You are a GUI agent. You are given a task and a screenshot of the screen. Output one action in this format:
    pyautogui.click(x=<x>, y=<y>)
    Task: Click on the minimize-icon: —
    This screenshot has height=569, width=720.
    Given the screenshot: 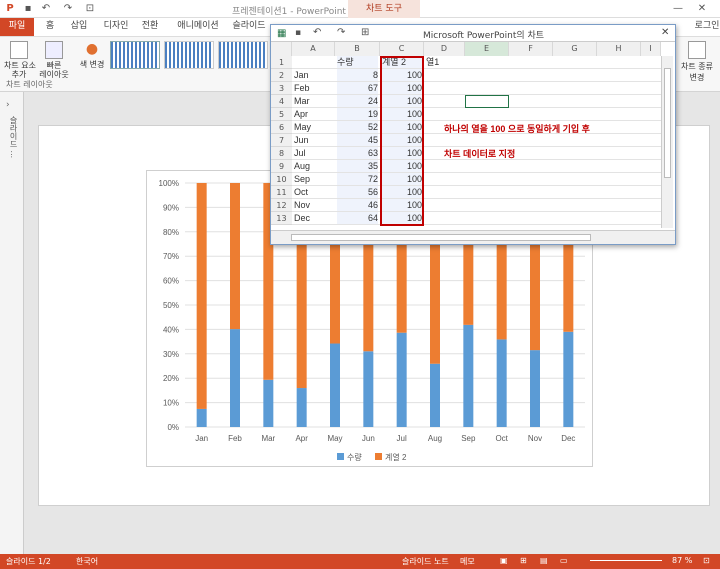 What is the action you would take?
    pyautogui.click(x=678, y=9)
    